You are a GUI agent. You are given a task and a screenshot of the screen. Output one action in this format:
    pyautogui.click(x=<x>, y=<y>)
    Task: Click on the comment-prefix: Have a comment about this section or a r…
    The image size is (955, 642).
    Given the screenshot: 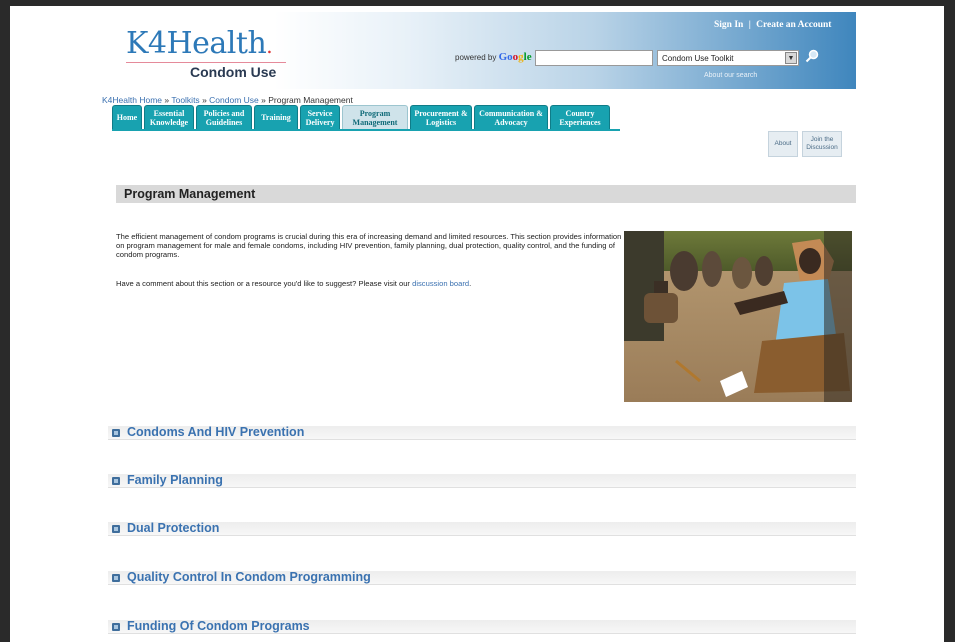 What is the action you would take?
    pyautogui.click(x=263, y=283)
    